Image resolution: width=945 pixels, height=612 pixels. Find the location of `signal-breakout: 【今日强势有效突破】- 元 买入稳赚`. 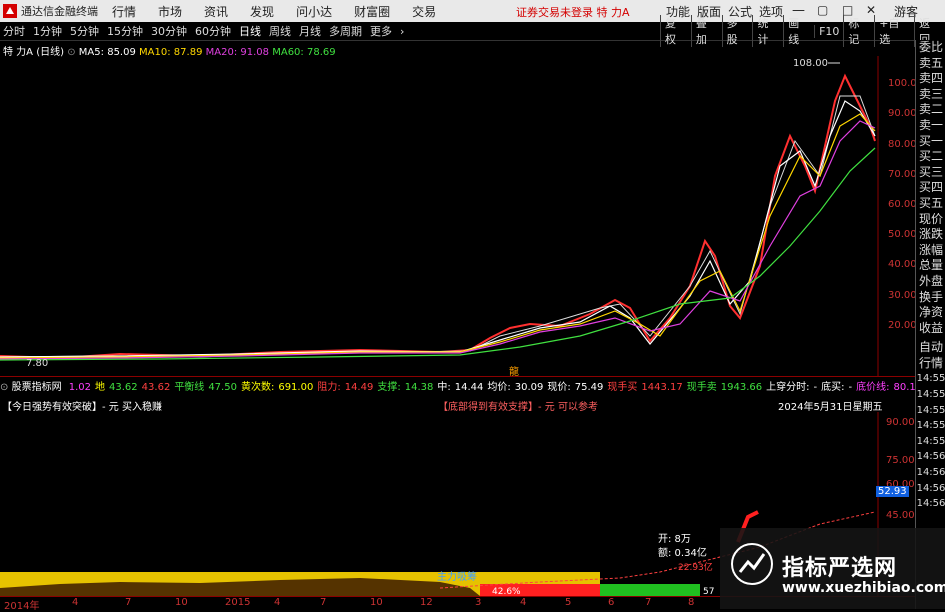

signal-breakout: 【今日强势有效突破】- 元 买入稳赚 is located at coordinates (82, 407).